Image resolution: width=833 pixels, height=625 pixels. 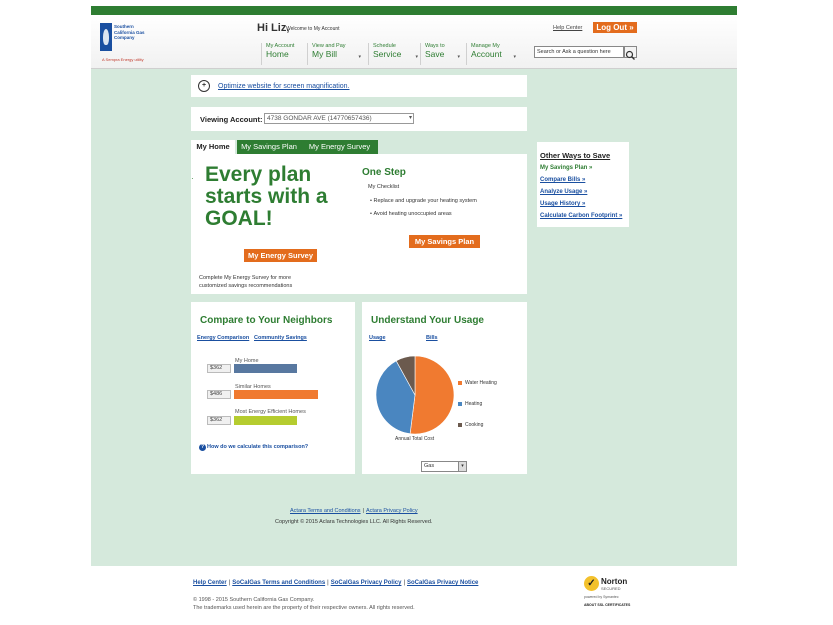 What do you see at coordinates (615, 27) in the screenshot?
I see `logout-button: Log Out »` at bounding box center [615, 27].